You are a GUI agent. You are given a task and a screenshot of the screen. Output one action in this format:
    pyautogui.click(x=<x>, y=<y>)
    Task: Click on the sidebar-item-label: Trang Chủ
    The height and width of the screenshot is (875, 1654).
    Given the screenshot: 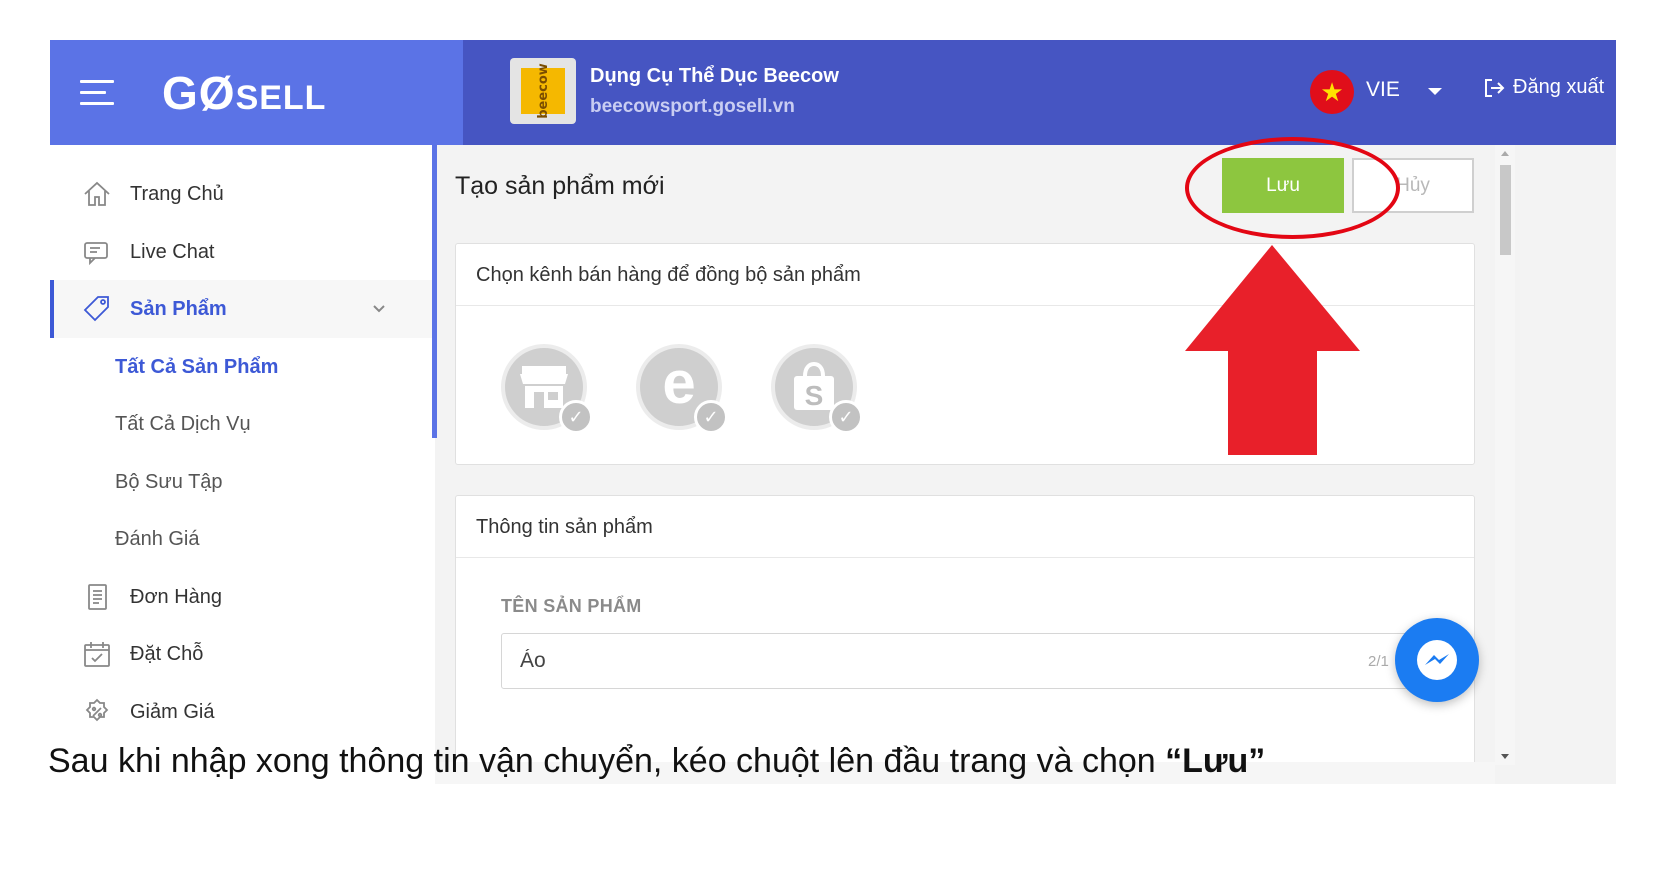 What is the action you would take?
    pyautogui.click(x=177, y=193)
    